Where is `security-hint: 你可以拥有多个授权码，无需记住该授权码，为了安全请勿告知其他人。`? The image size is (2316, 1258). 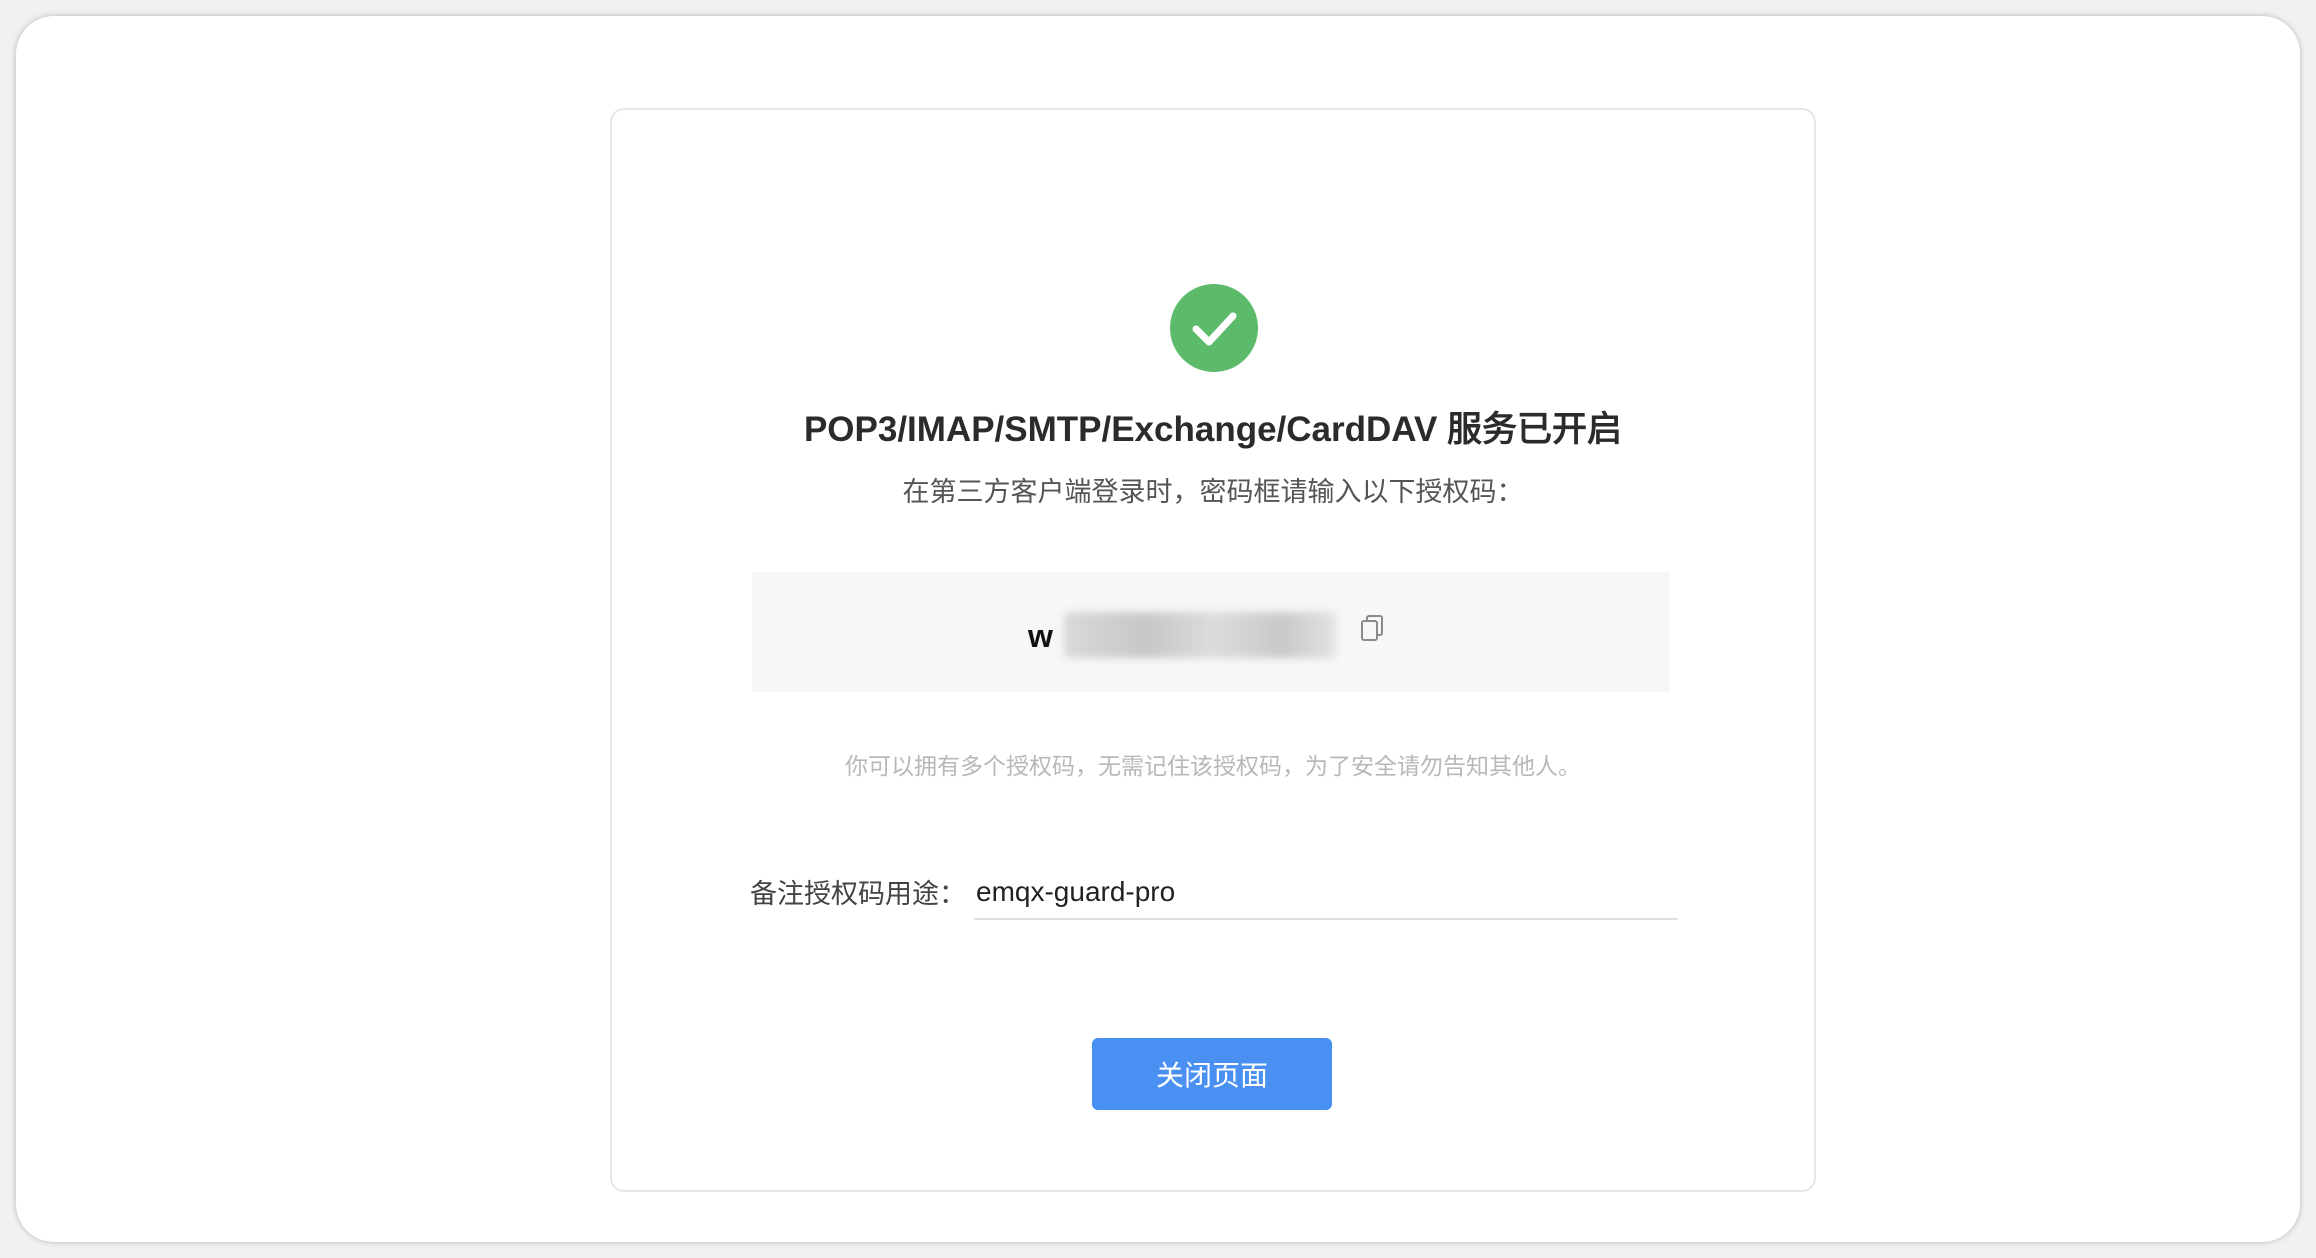 security-hint: 你可以拥有多个授权码，无需记住该授权码，为了安全请勿告知其他人。 is located at coordinates (1213, 766).